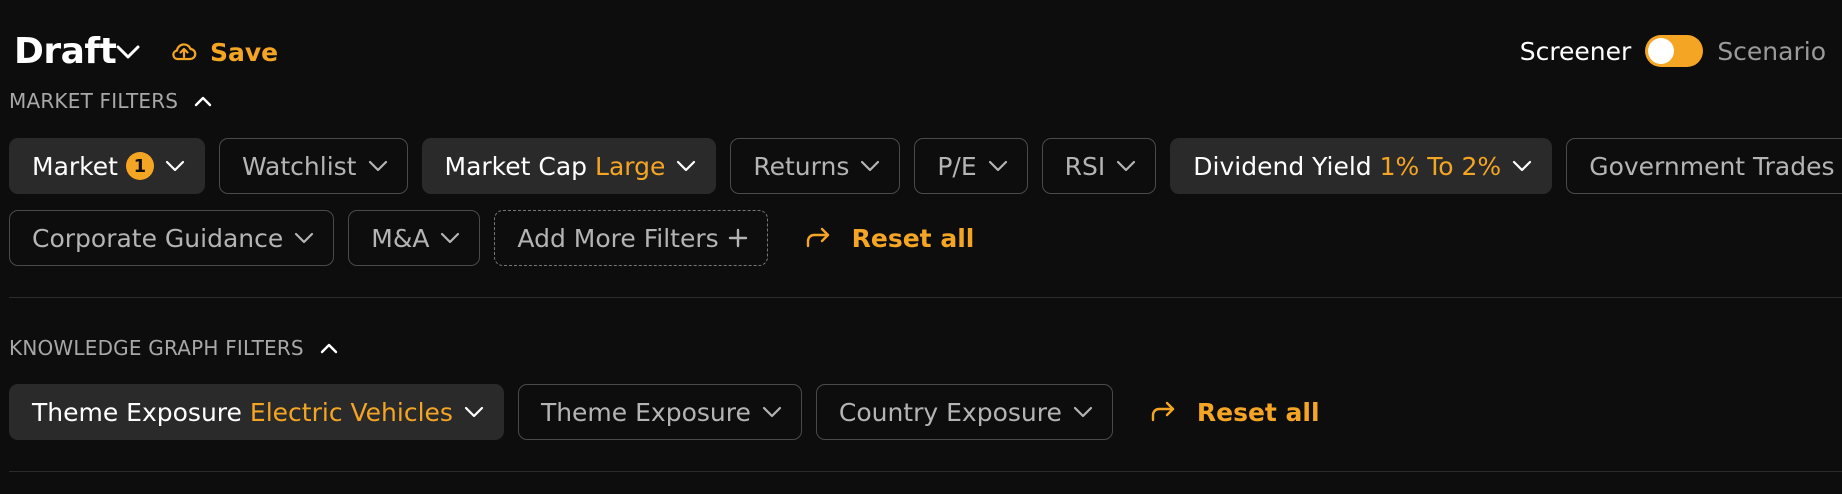 The width and height of the screenshot is (1842, 494). What do you see at coordinates (1440, 166) in the screenshot?
I see `chip-value: 1% To 2%` at bounding box center [1440, 166].